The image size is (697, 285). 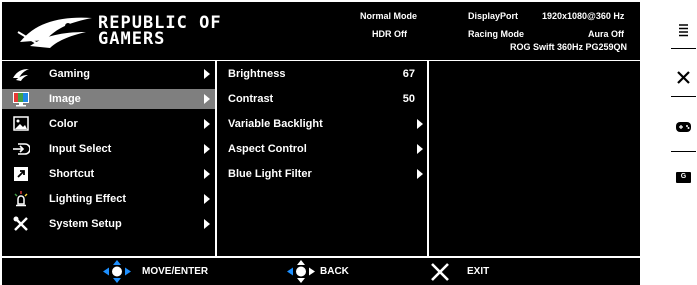 What do you see at coordinates (267, 149) in the screenshot?
I see `sub-item-label: Aspect Control` at bounding box center [267, 149].